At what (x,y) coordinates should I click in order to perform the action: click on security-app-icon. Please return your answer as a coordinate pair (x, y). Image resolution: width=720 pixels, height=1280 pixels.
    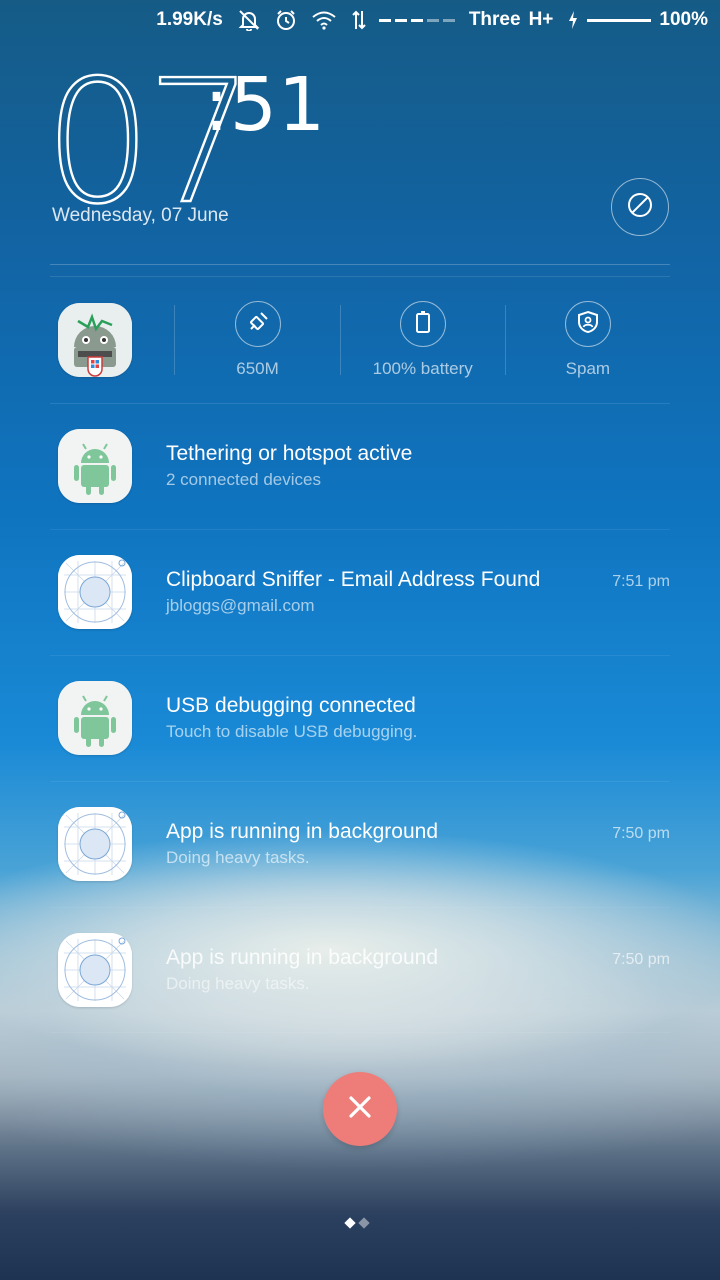
    Looking at the image, I should click on (95, 340).